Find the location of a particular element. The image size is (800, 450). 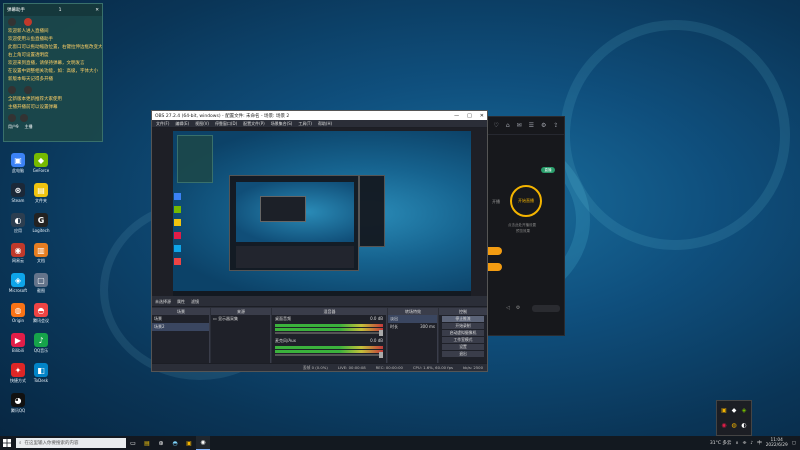

track-value: 0.0 dB is located at coordinates (376, 318).